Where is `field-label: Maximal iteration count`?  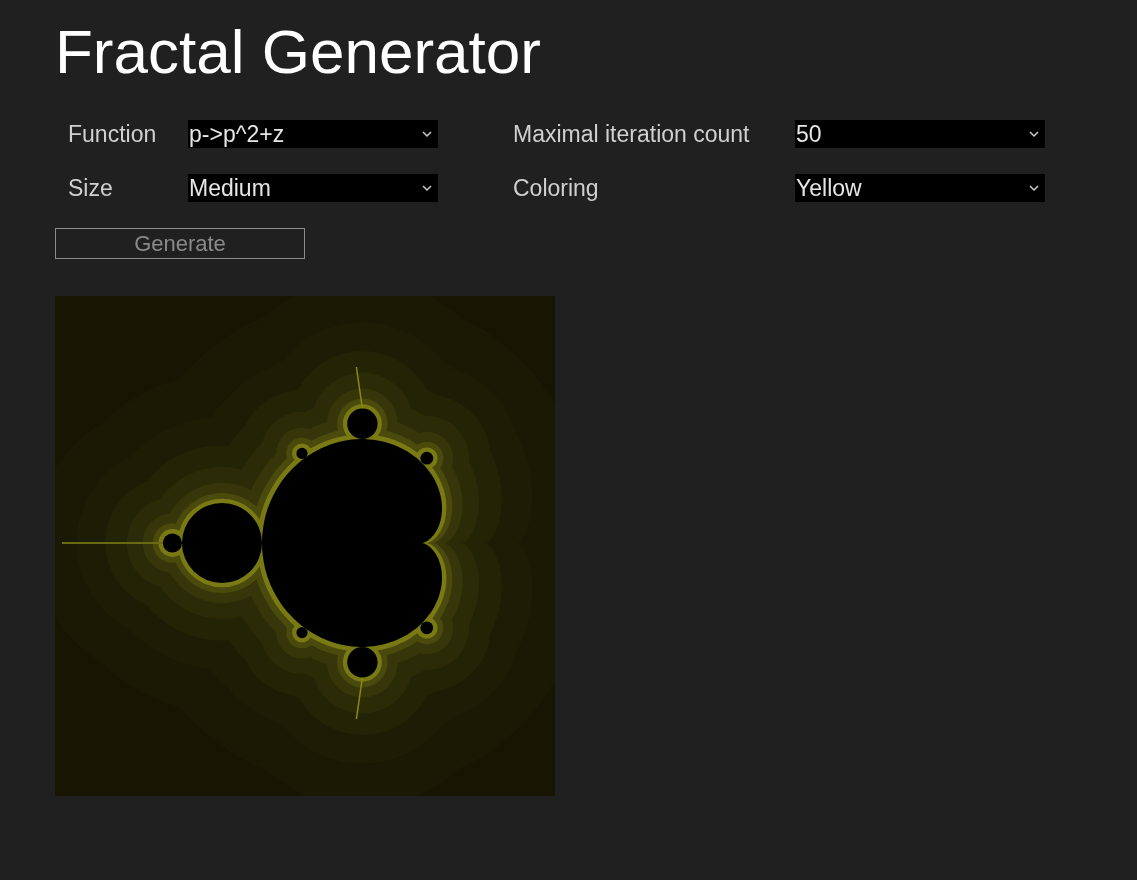 field-label: Maximal iteration count is located at coordinates (632, 134).